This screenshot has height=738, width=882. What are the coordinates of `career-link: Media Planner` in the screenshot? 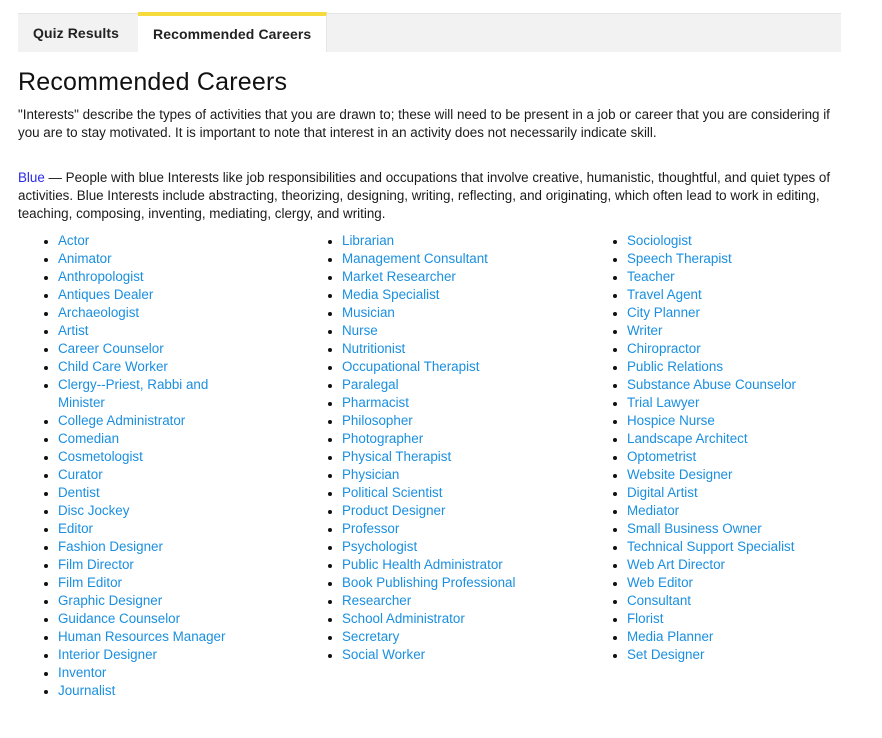 It's located at (670, 636).